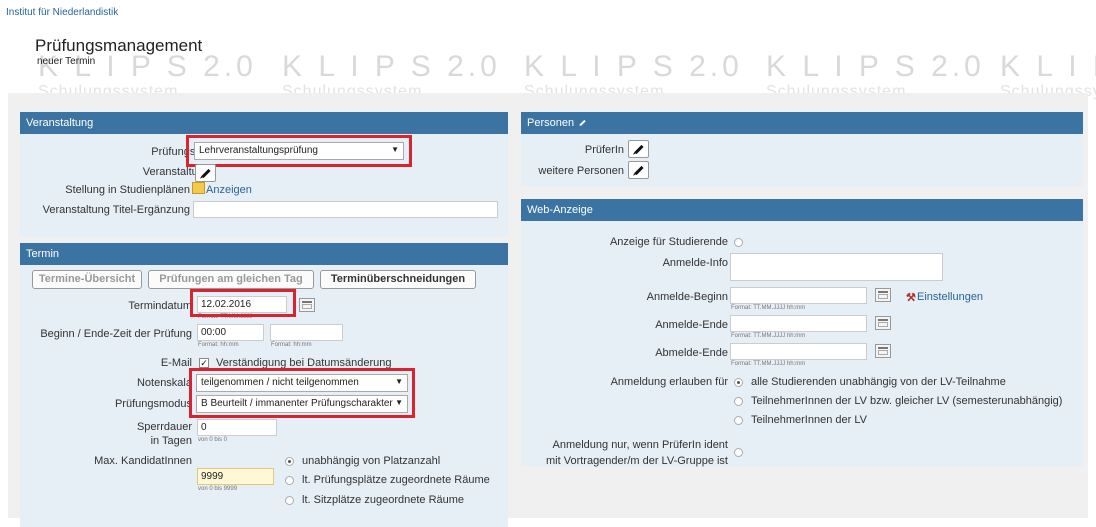  Describe the element at coordinates (398, 279) in the screenshot. I see `terminueberschneidungen-button: Terminüberschneidungen` at that location.